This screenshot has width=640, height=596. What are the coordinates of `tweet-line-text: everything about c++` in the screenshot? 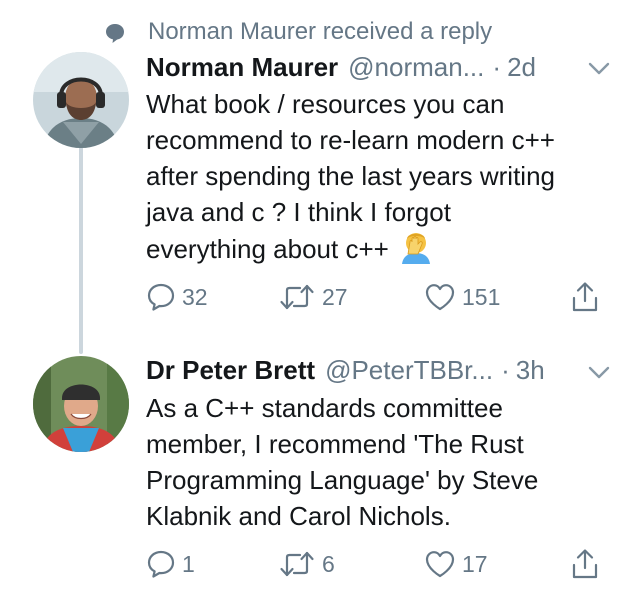 It's located at (267, 249).